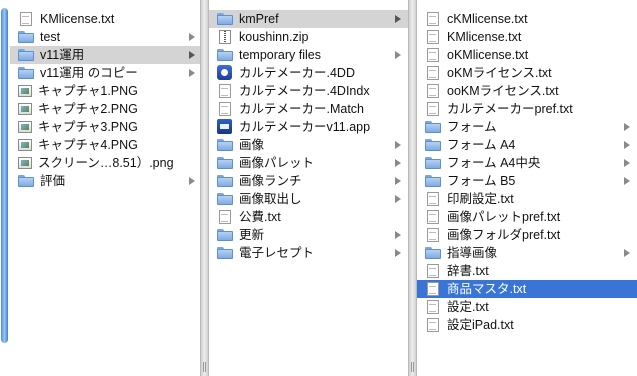 The width and height of the screenshot is (637, 376). What do you see at coordinates (527, 289) in the screenshot?
I see `file-row: 商品マスタ.txt` at bounding box center [527, 289].